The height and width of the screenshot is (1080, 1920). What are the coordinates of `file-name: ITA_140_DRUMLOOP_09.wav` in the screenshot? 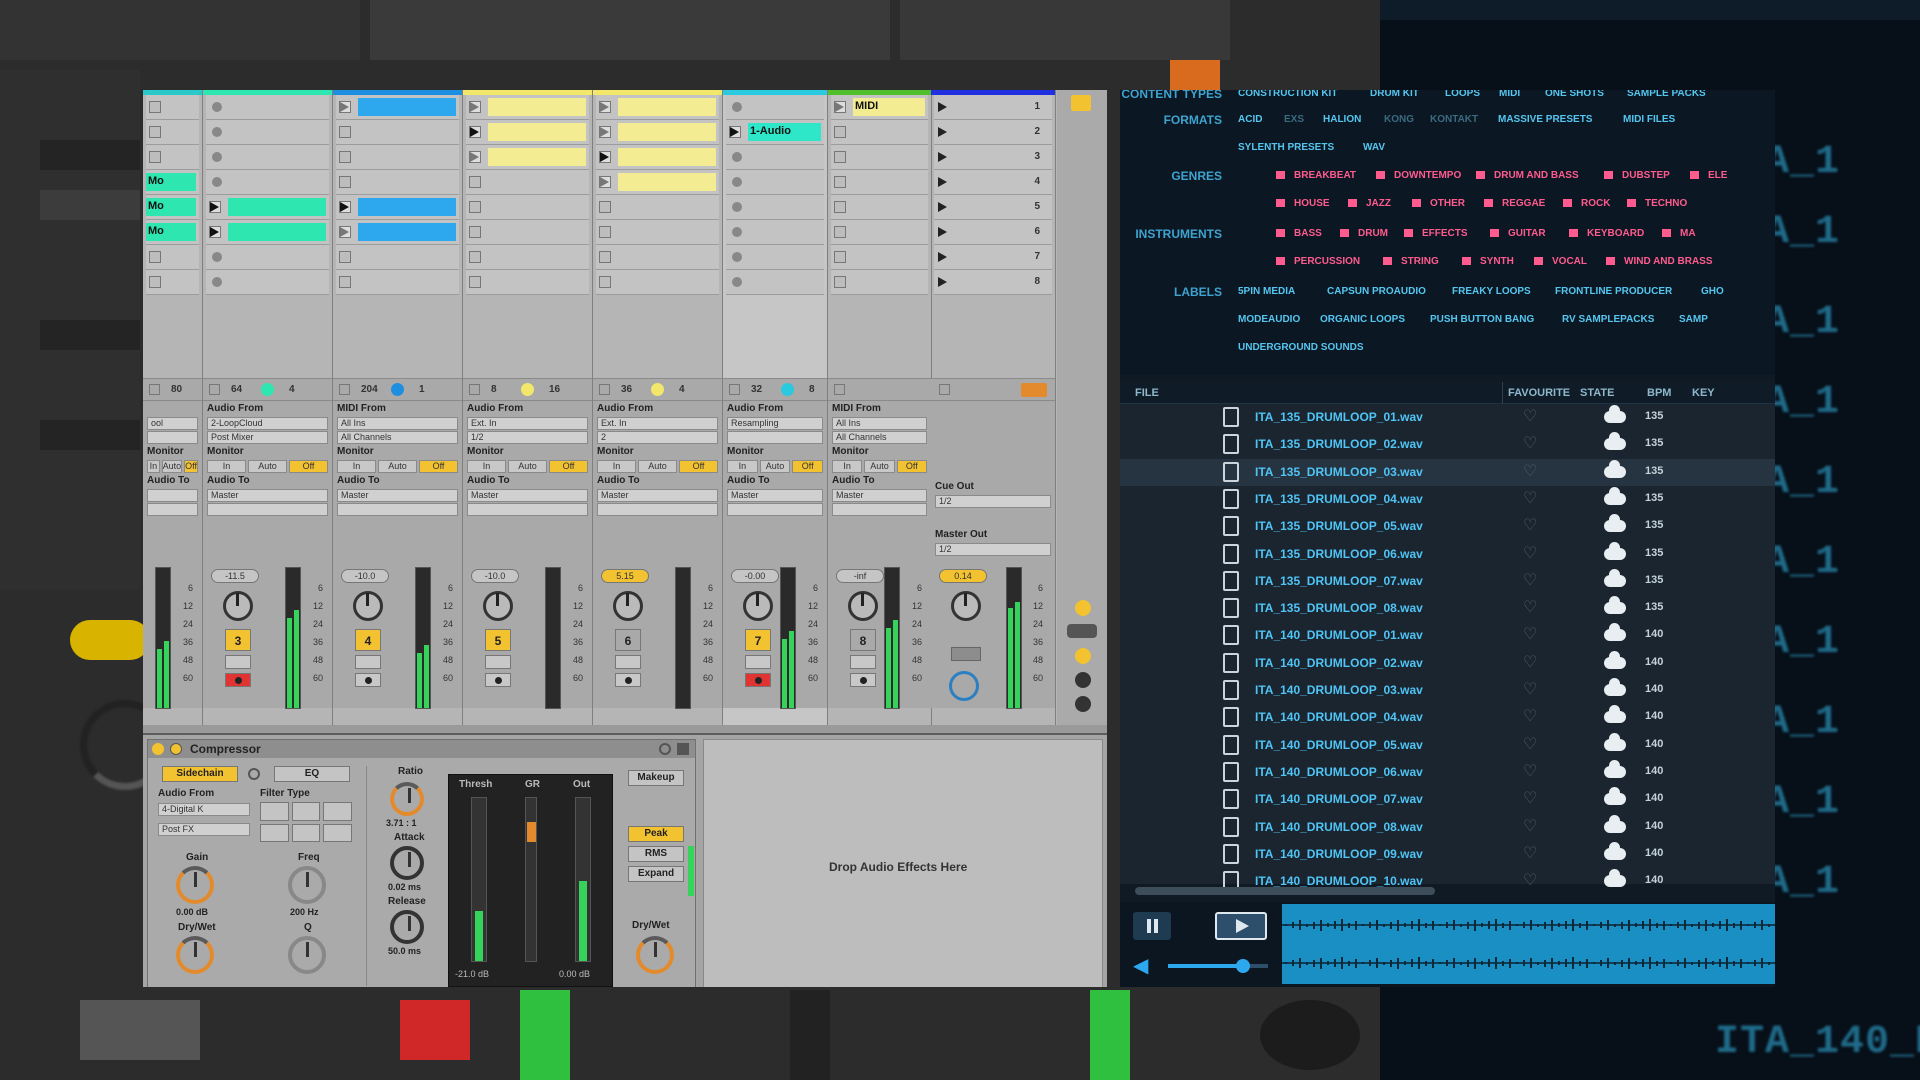 It's located at (1339, 854).